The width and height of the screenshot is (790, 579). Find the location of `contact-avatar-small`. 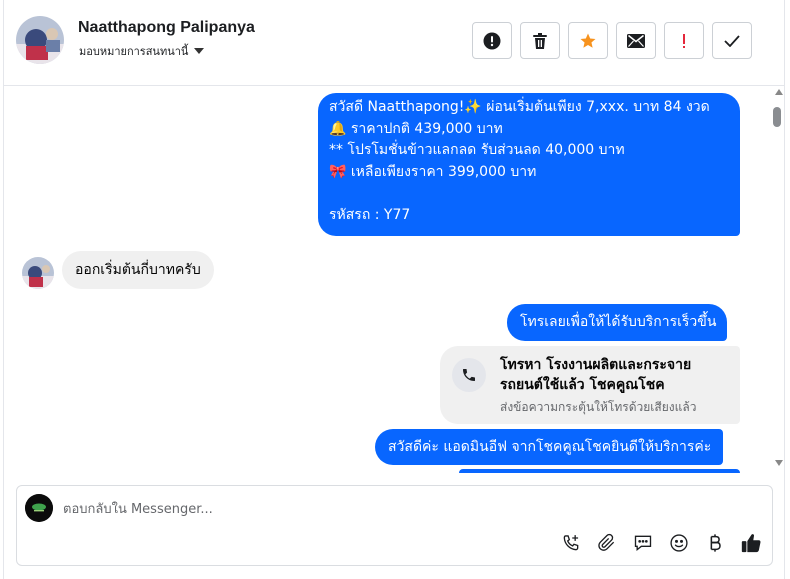

contact-avatar-small is located at coordinates (38, 273).